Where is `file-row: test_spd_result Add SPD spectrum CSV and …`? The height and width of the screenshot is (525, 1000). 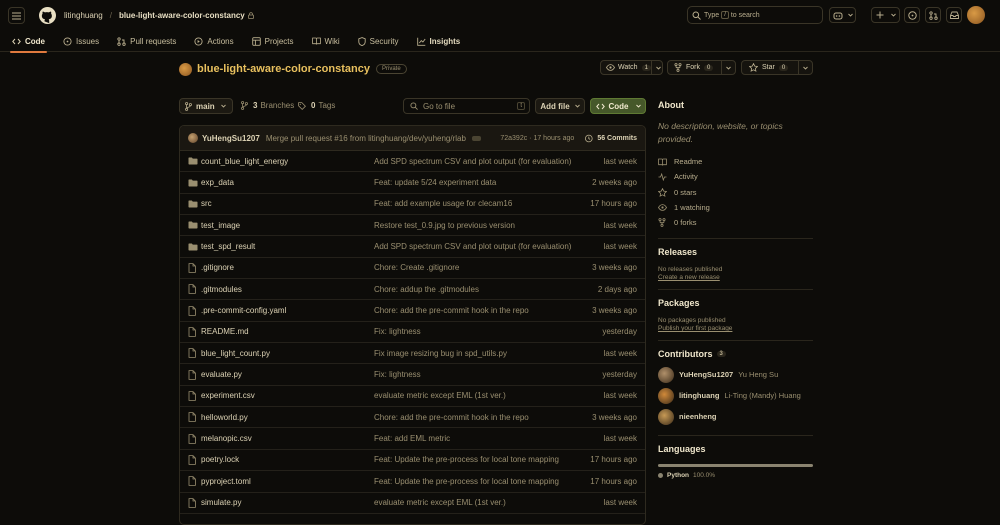
file-row: test_spd_result Add SPD spectrum CSV and … is located at coordinates (412, 247).